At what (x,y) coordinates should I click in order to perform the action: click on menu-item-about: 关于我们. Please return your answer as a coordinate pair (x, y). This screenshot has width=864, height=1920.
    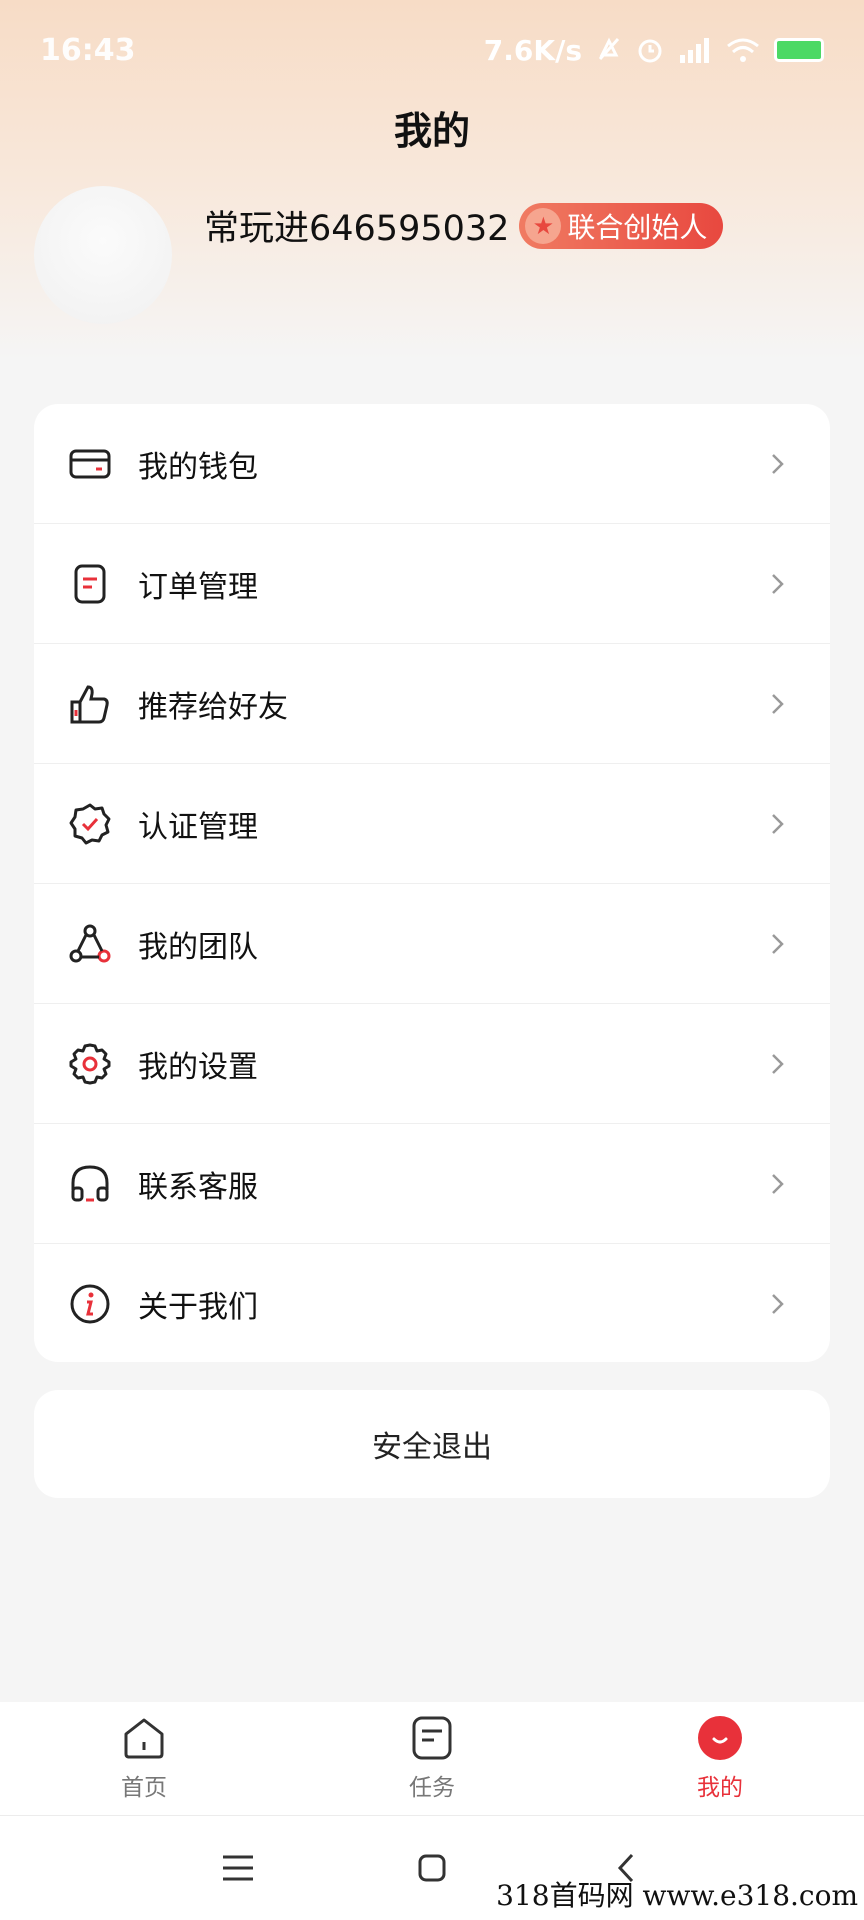
    Looking at the image, I should click on (432, 1303).